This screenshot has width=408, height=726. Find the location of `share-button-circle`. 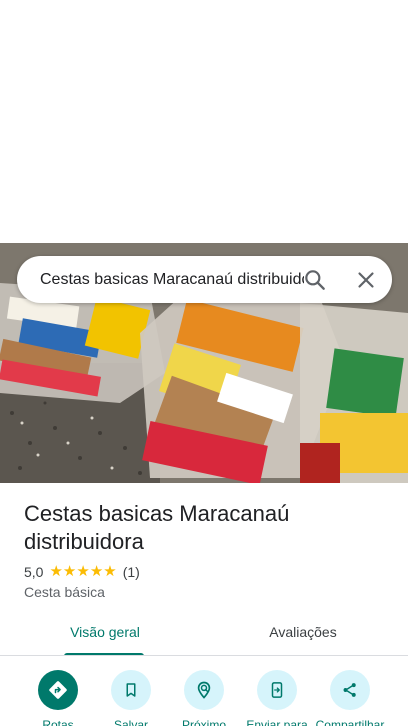

share-button-circle is located at coordinates (350, 690).